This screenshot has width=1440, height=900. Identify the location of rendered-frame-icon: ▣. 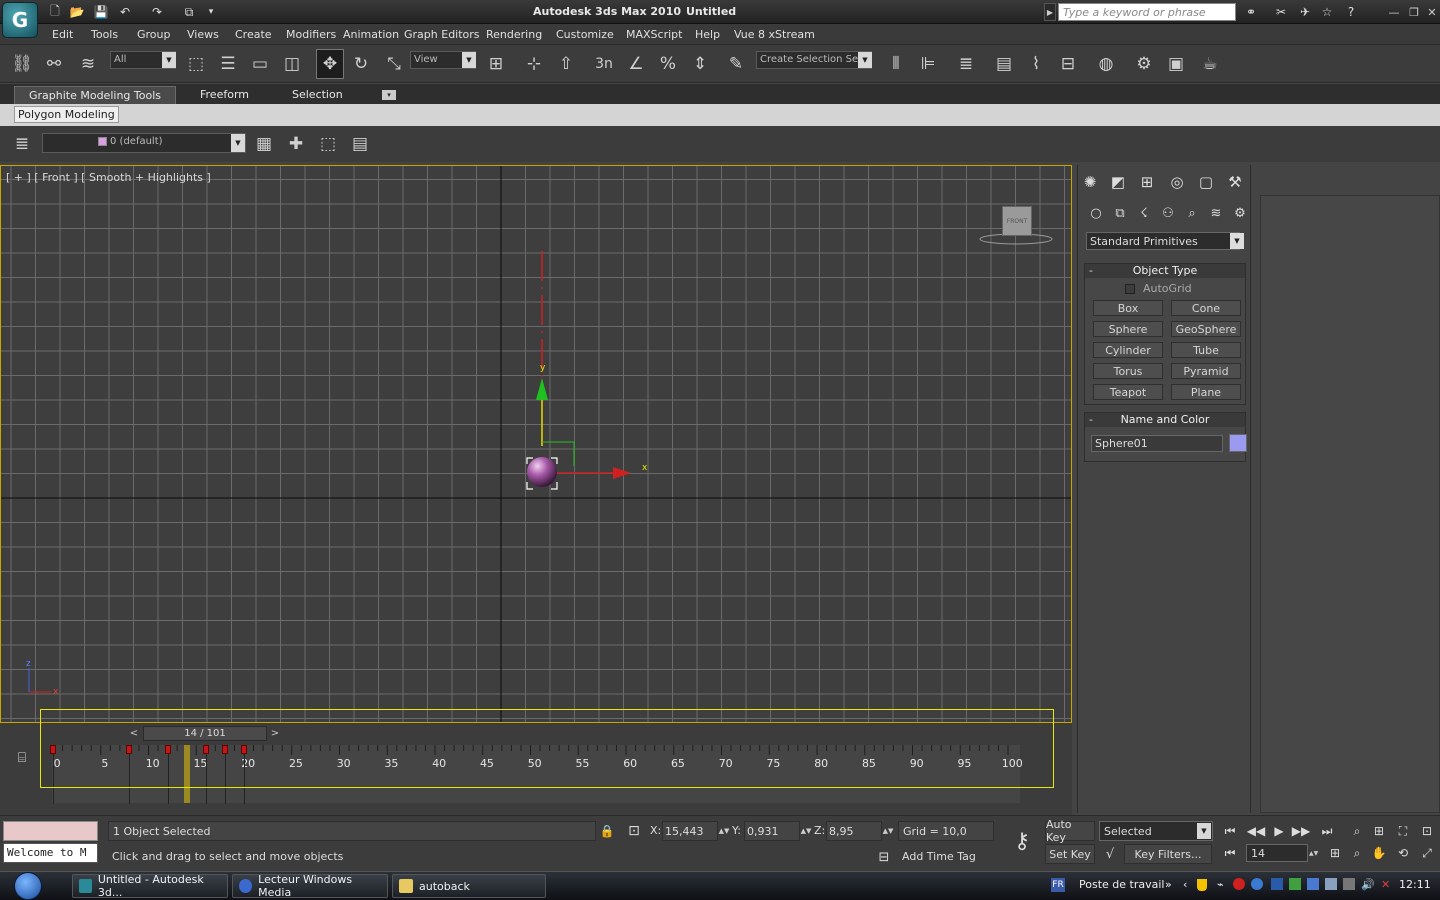
(1176, 64).